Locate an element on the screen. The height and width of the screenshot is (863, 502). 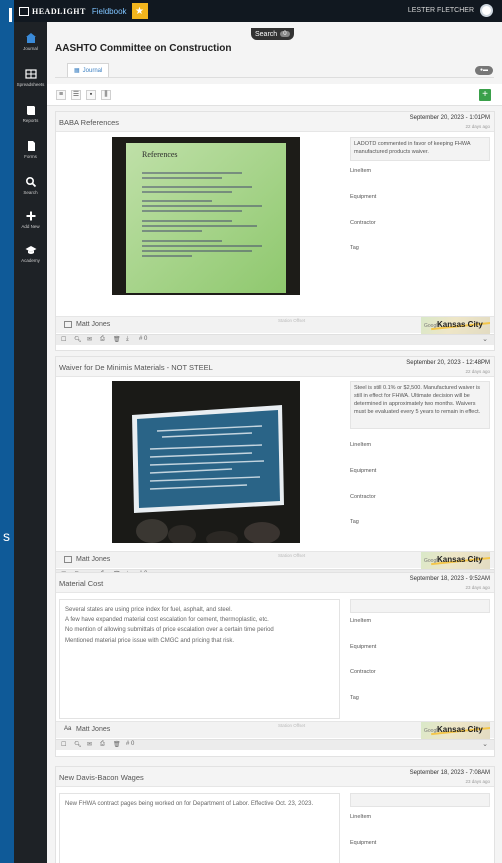
brand-logo: HEADLIGHT is located at coordinates (52, 11).